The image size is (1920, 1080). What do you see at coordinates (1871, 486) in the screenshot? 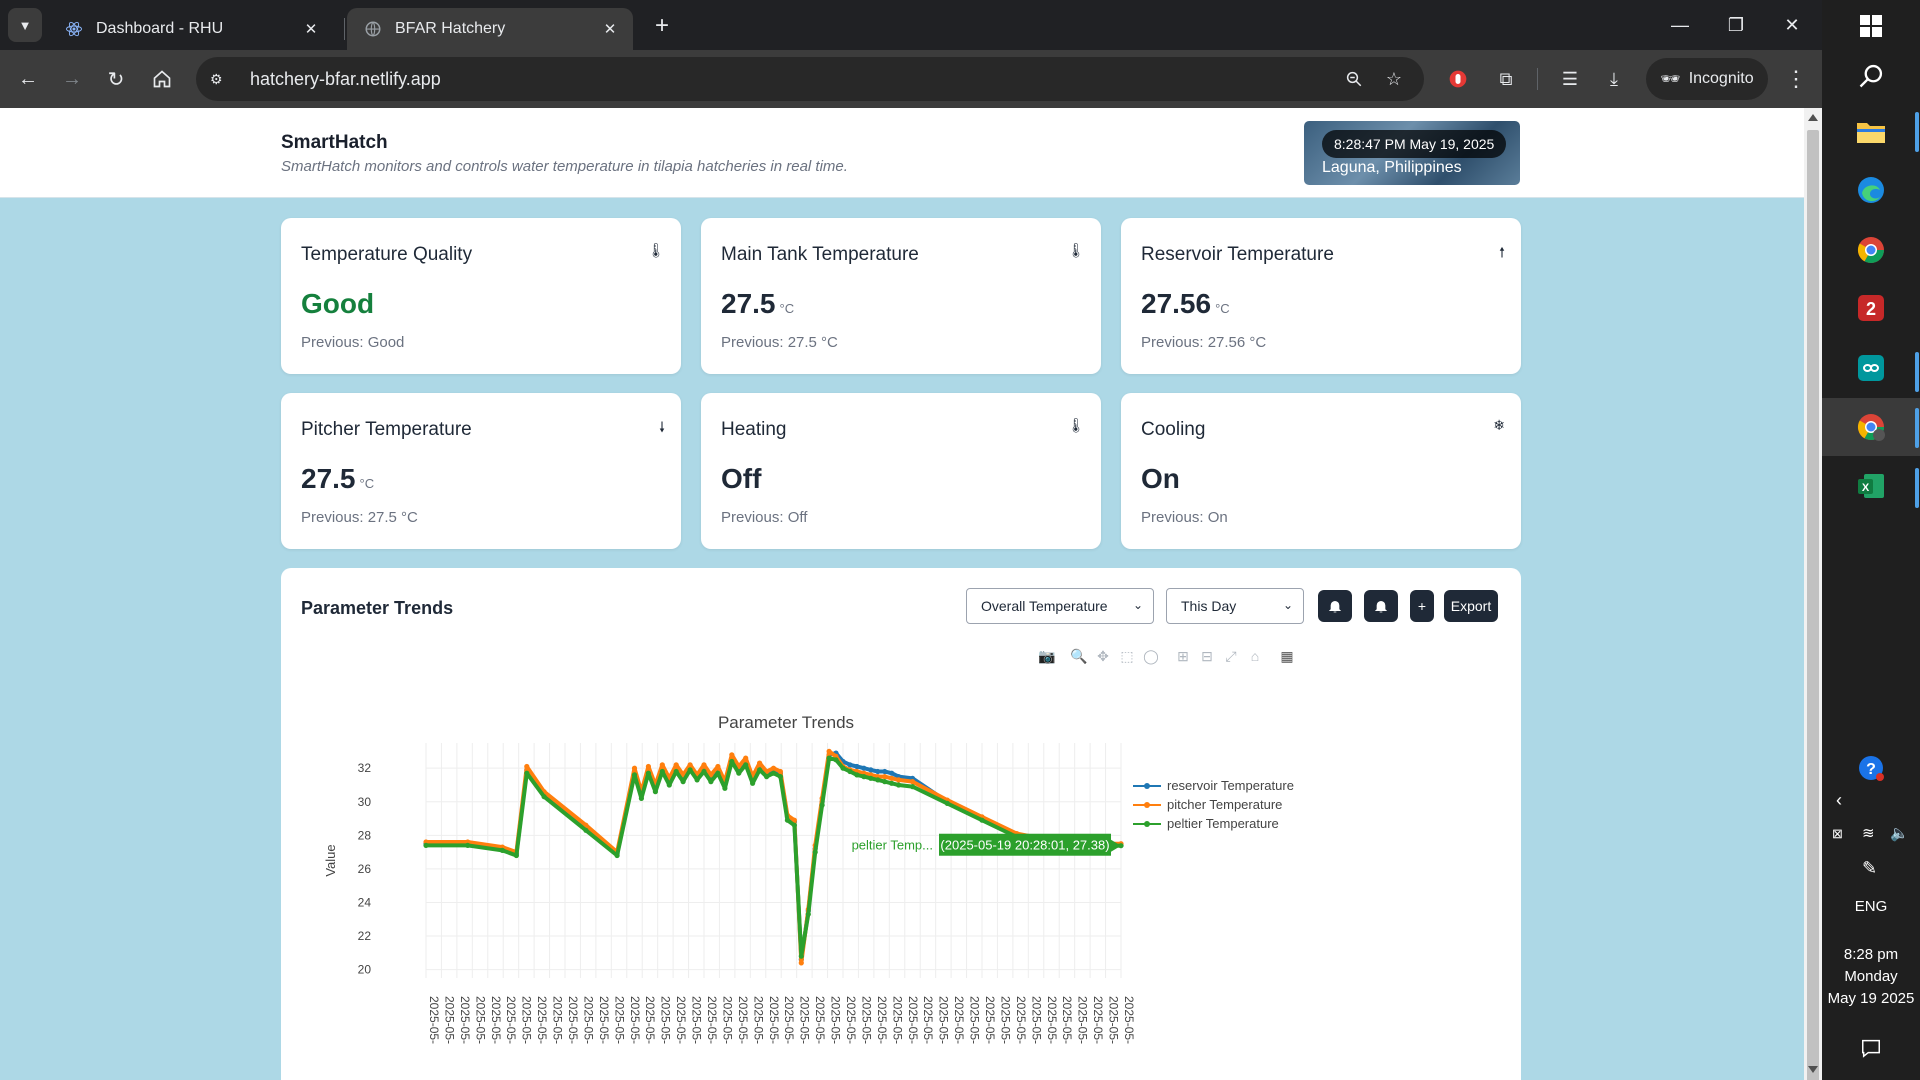
I see `excel-icon: X` at bounding box center [1871, 486].